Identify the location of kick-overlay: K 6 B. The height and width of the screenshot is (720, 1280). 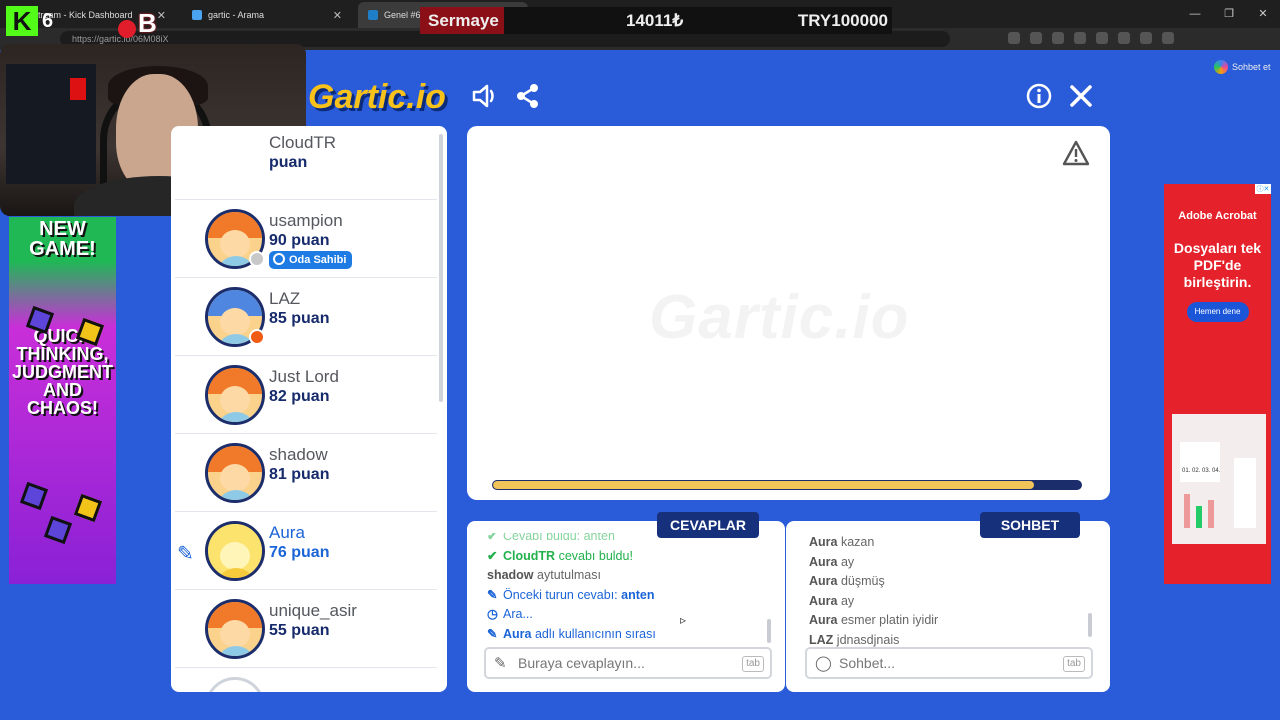
(81, 22).